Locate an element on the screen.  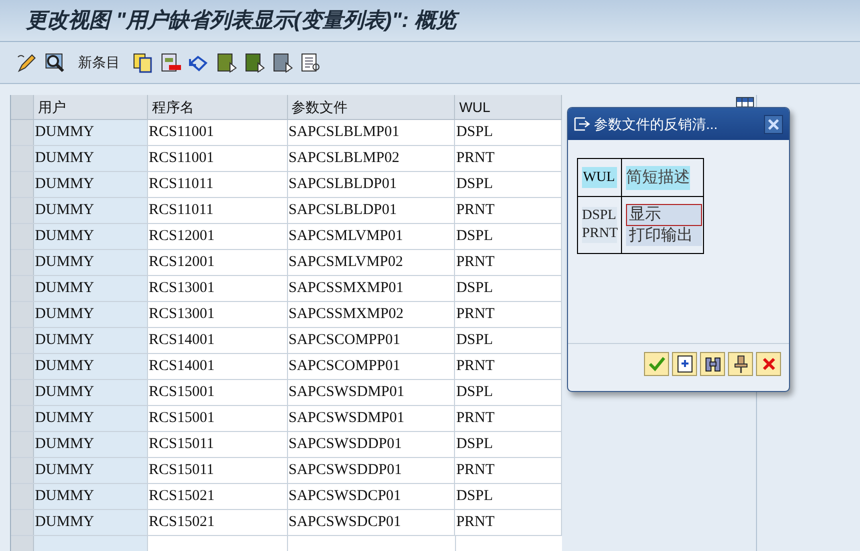
close-button is located at coordinates (773, 124).